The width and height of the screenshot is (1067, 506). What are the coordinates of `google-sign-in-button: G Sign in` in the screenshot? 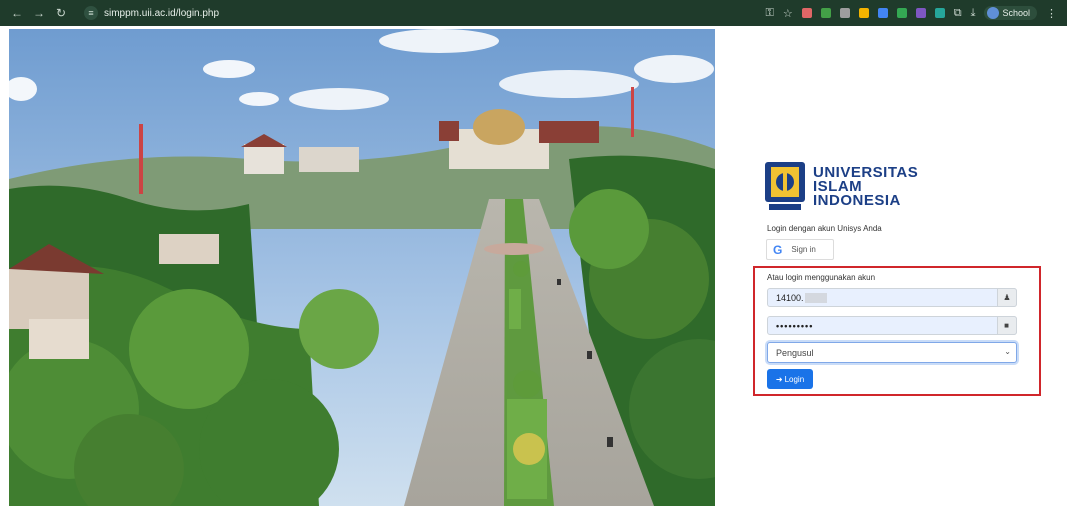 It's located at (800, 249).